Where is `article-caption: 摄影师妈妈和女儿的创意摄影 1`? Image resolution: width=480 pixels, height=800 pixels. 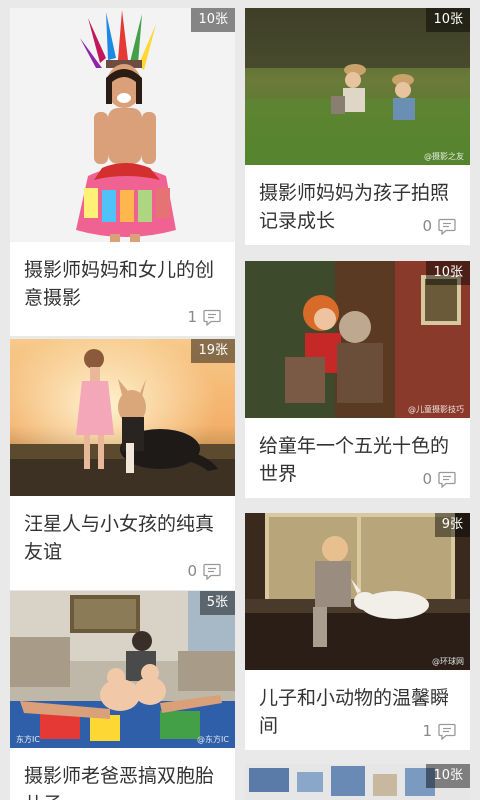 article-caption: 摄影师妈妈和女儿的创意摄影 1 is located at coordinates (122, 289).